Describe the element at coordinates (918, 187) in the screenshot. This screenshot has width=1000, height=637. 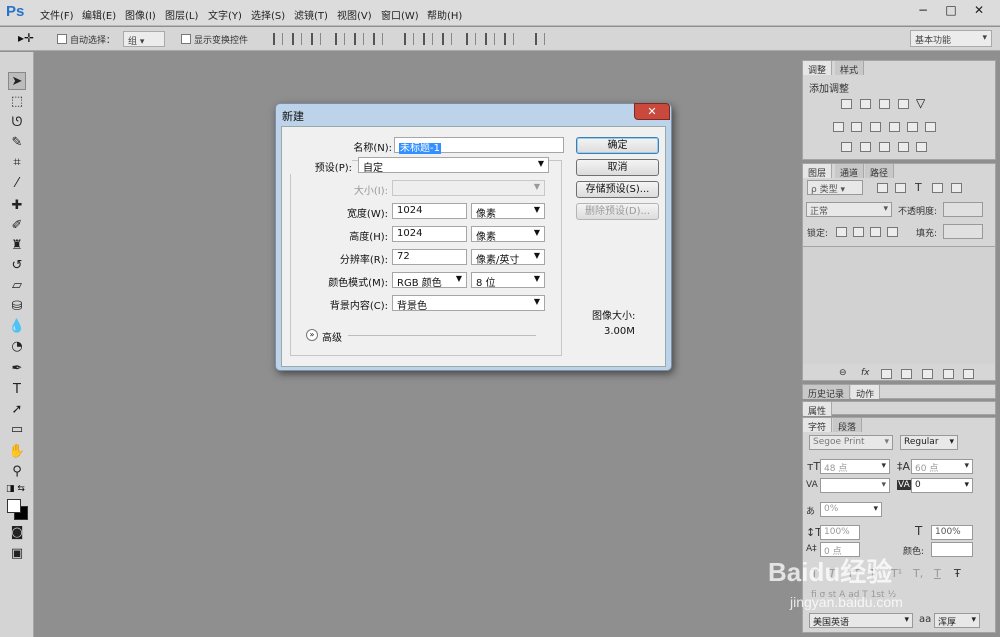
I see `filter-type-icon: T` at that location.